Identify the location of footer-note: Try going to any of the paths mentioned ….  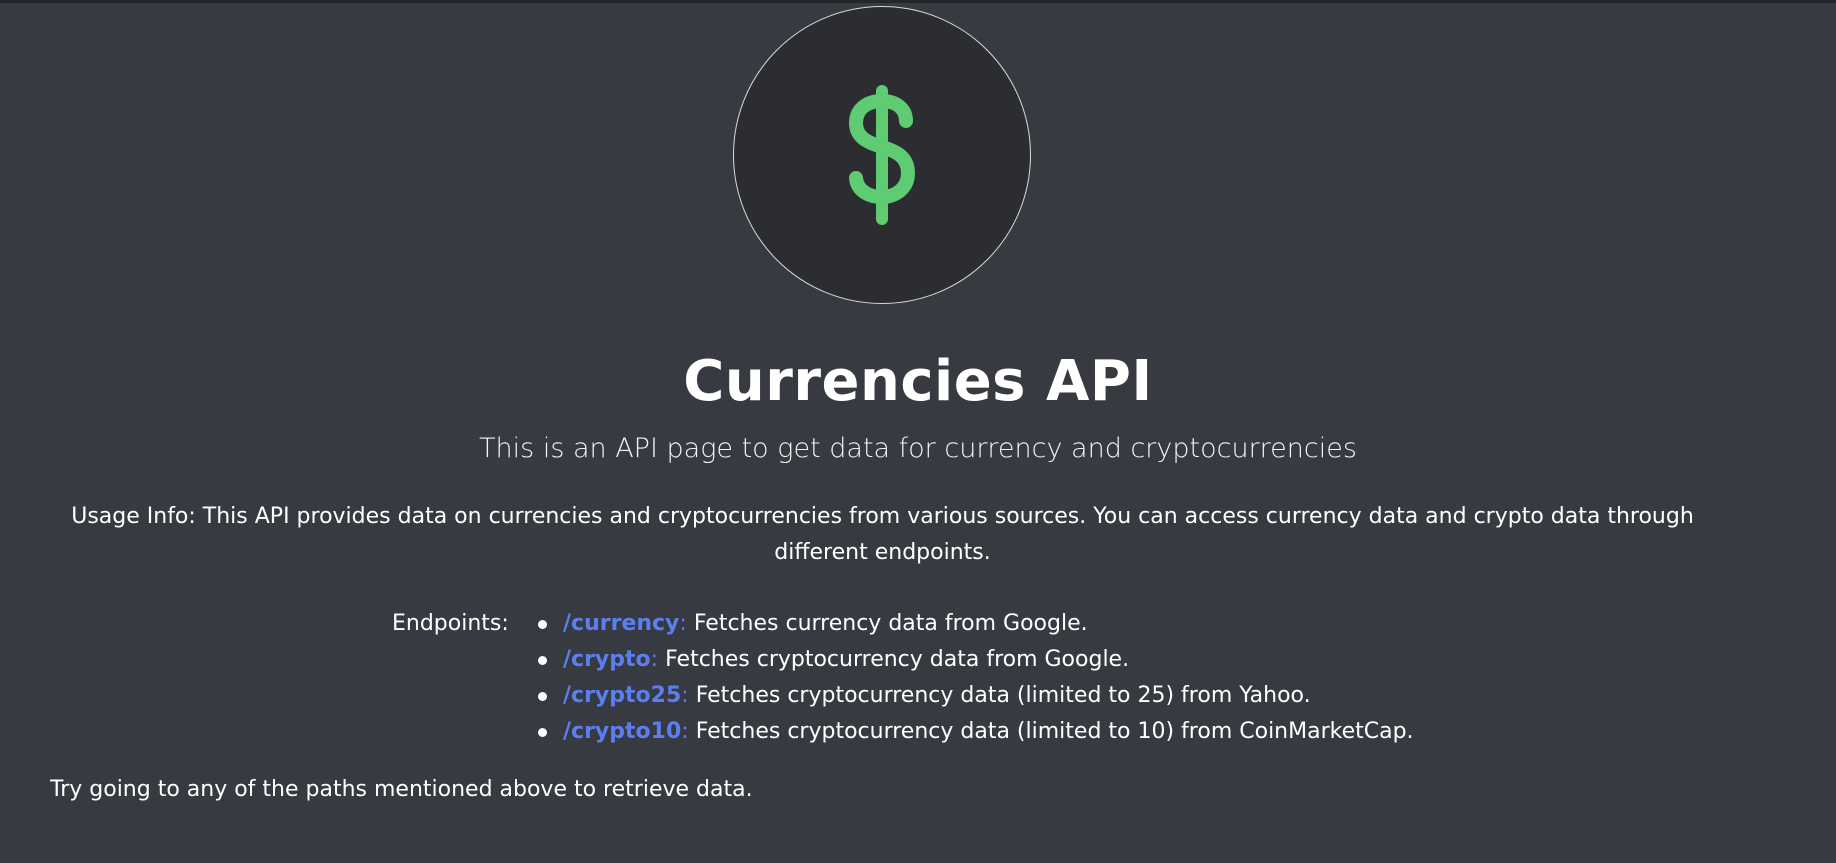
(401, 789).